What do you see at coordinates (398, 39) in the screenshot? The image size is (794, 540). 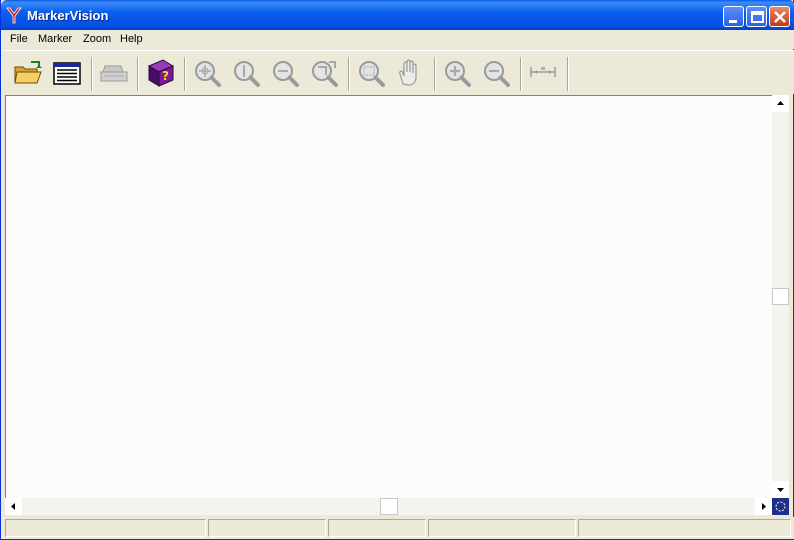 I see `menu-bar: File Marker Zoom Help` at bounding box center [398, 39].